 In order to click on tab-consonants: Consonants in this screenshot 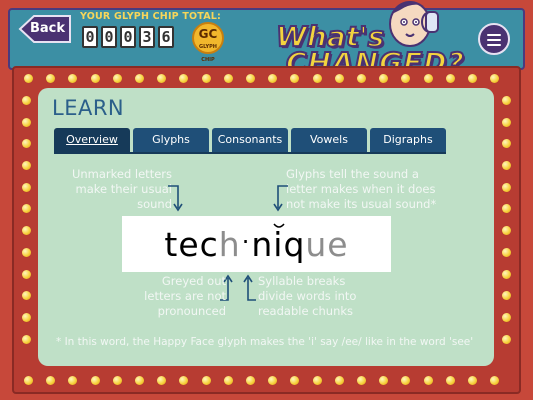, I will do `click(250, 140)`.